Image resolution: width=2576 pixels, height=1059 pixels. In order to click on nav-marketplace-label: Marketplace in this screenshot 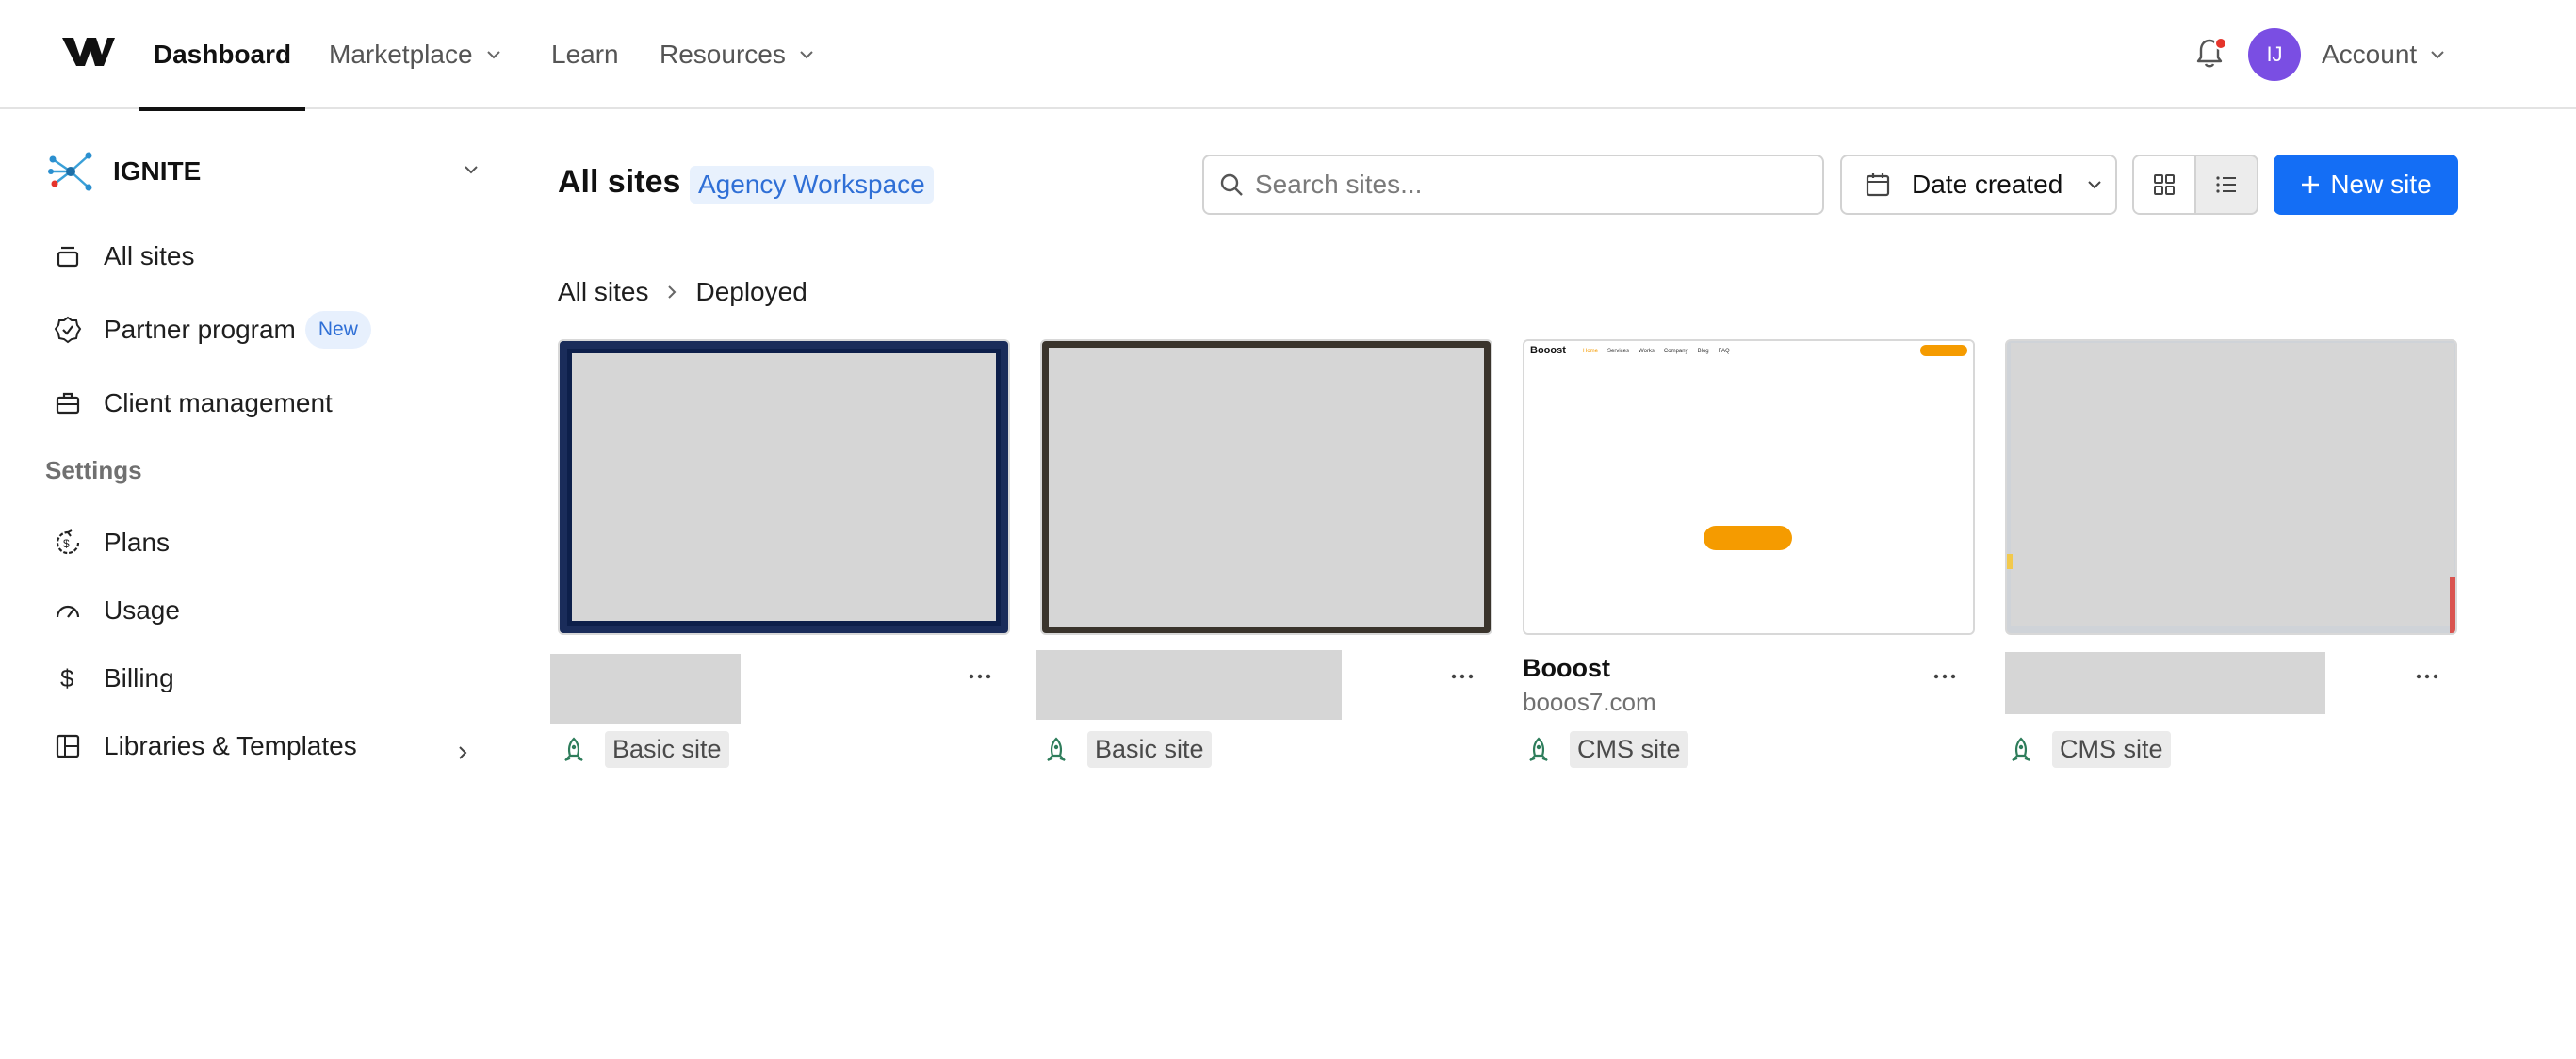, I will do `click(401, 54)`.